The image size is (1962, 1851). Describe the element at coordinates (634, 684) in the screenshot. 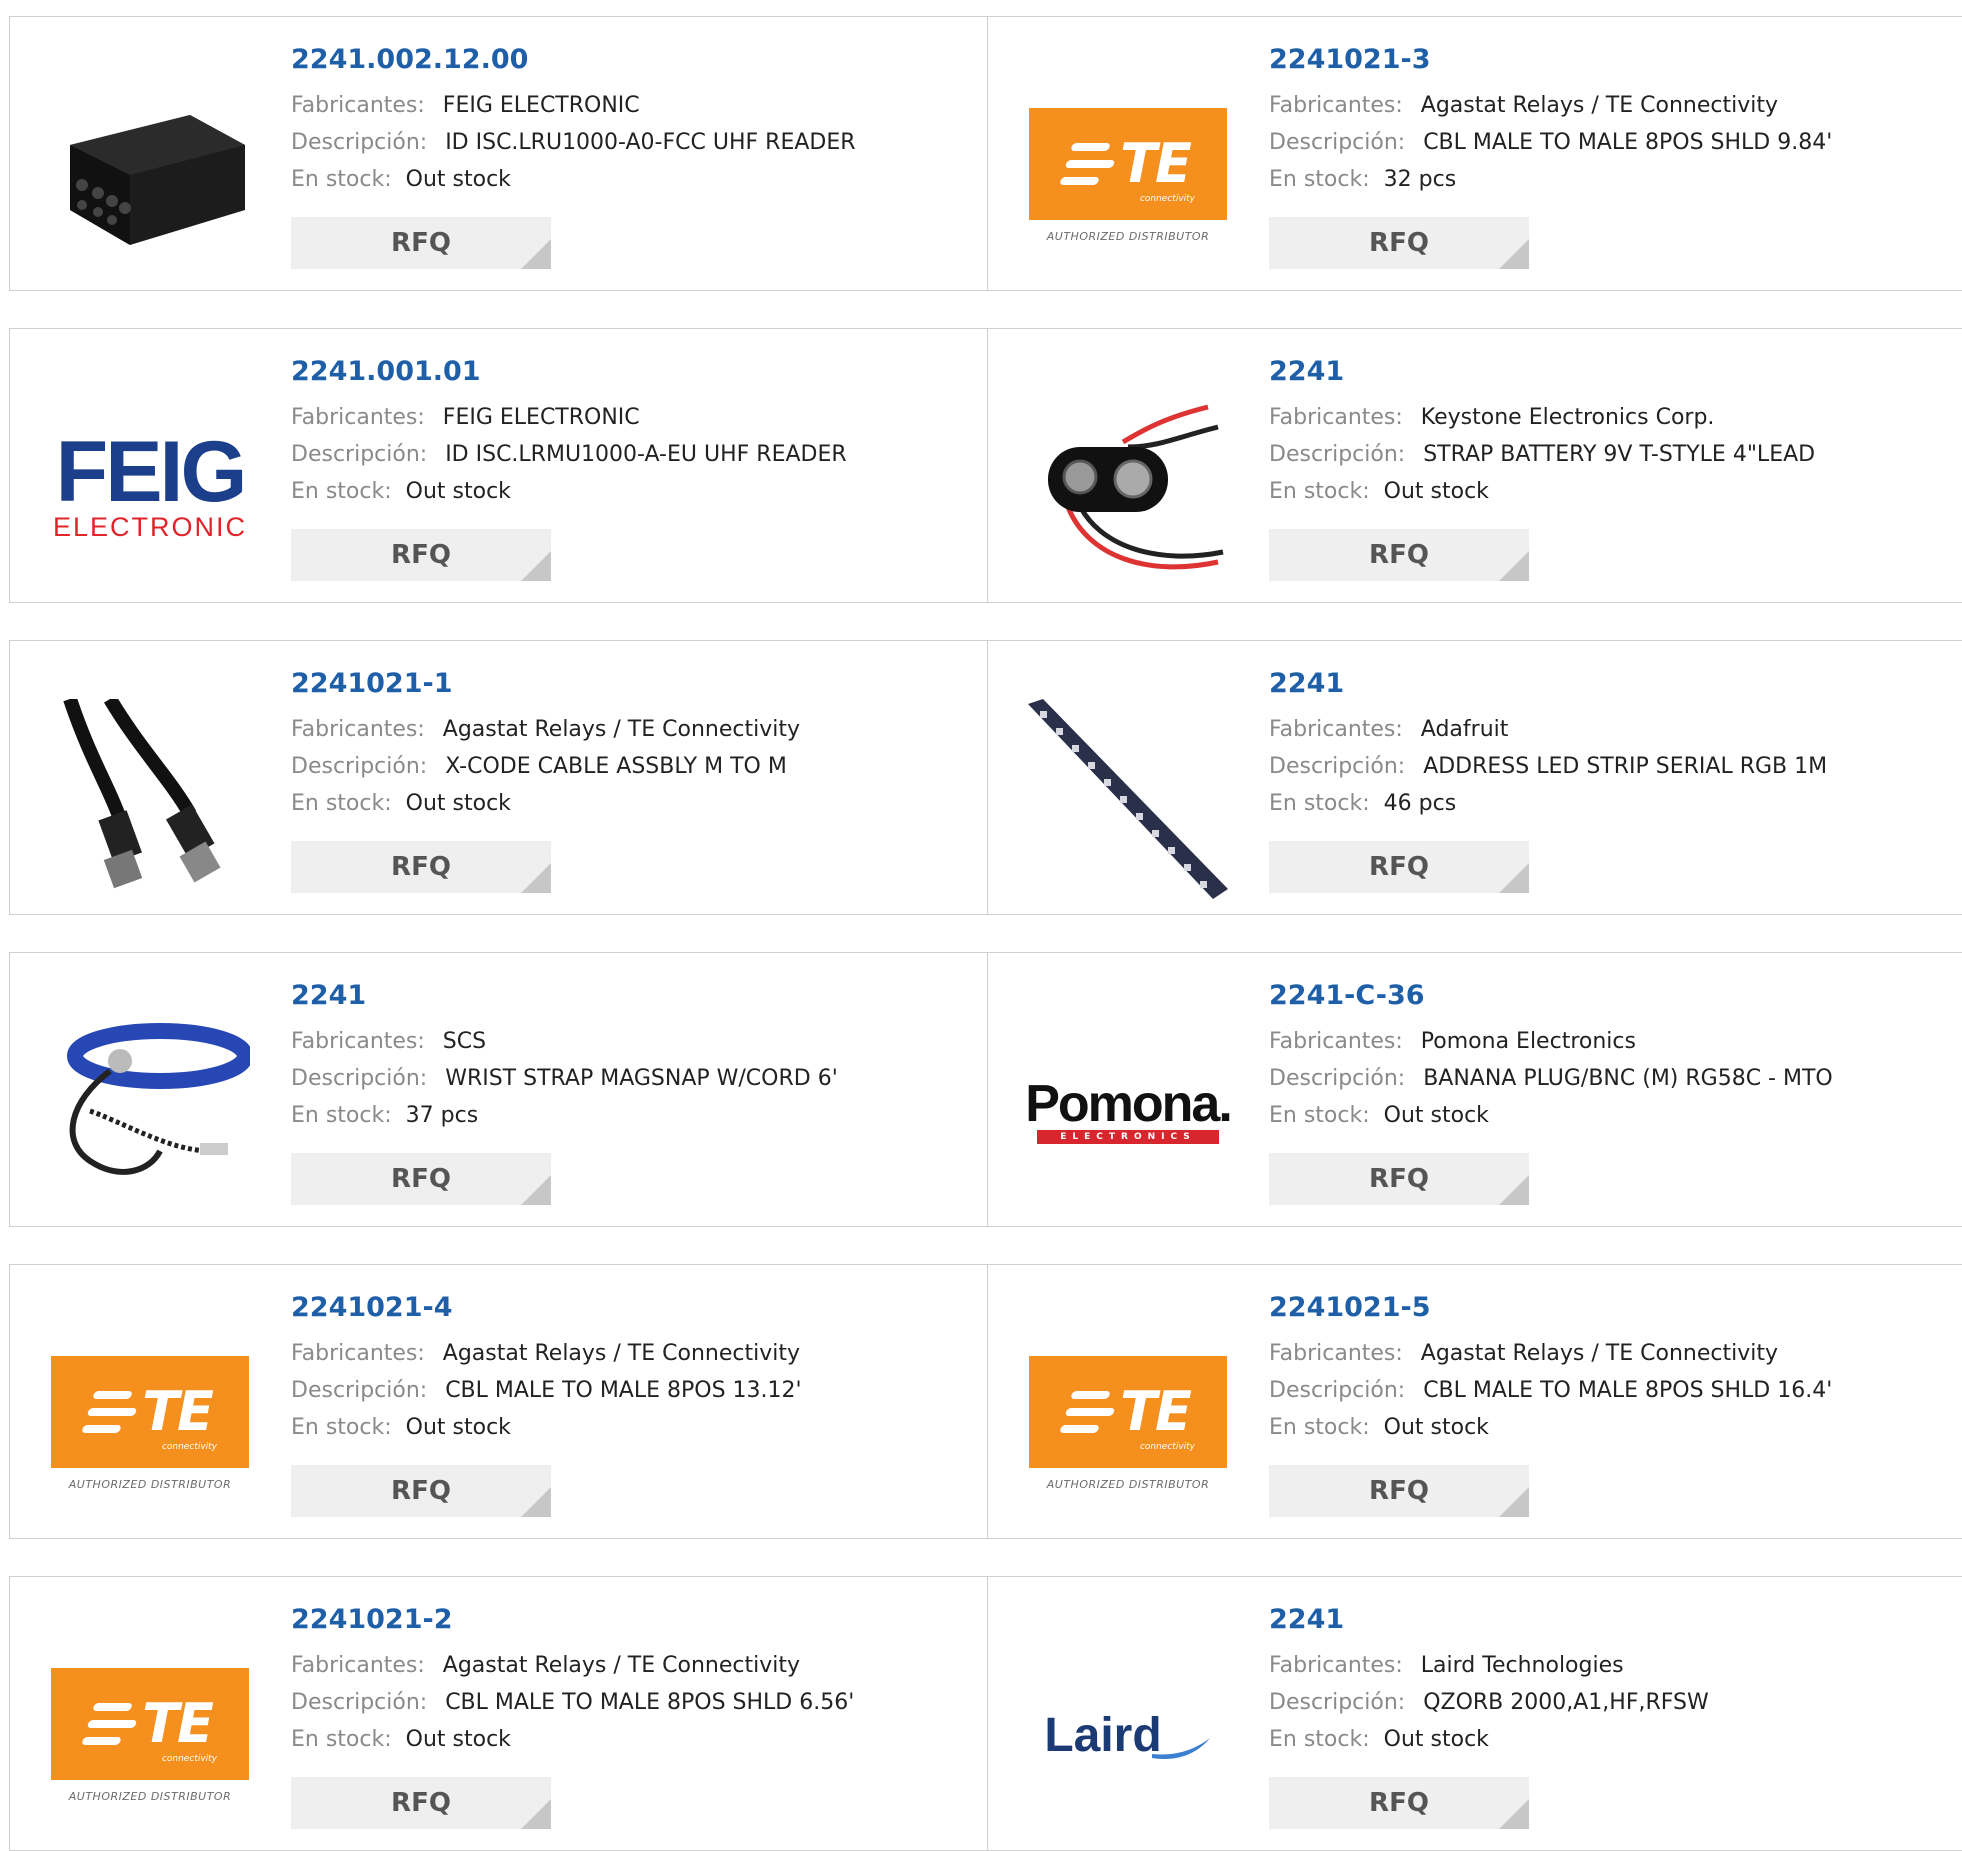

I see `part-number-link: 2241021-1` at that location.